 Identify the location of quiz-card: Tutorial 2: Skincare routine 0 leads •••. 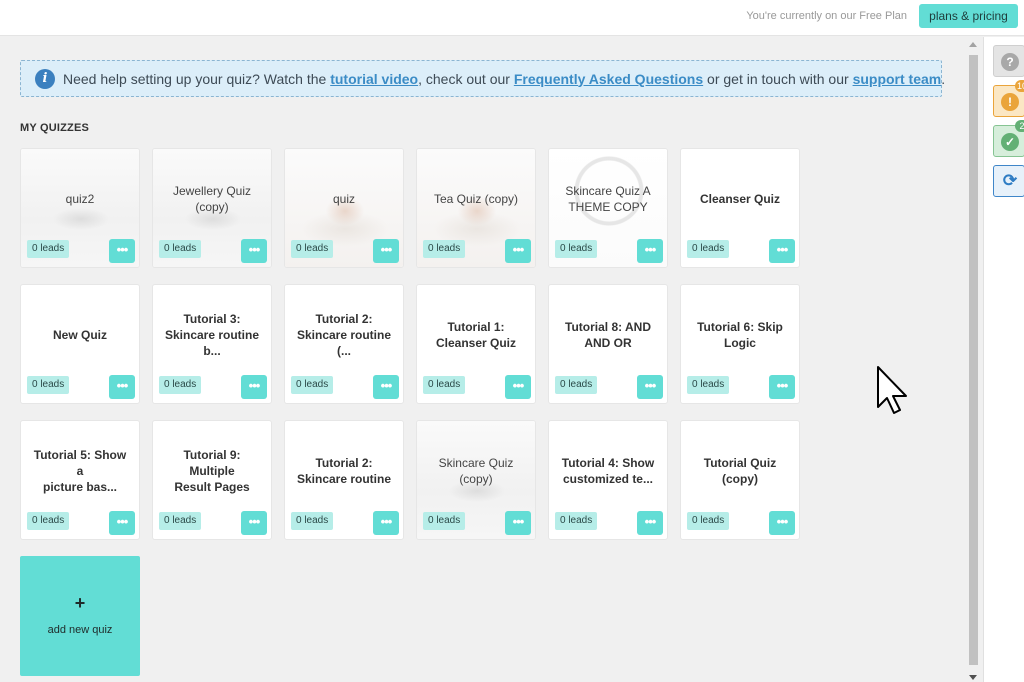
(344, 480).